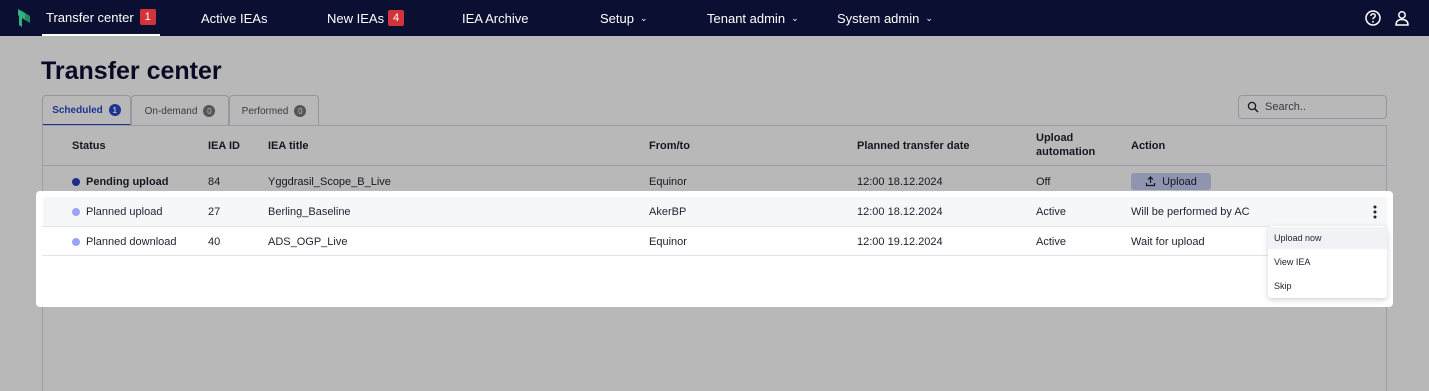  What do you see at coordinates (396, 18) in the screenshot?
I see `nav-new-ieas-badge: 4` at bounding box center [396, 18].